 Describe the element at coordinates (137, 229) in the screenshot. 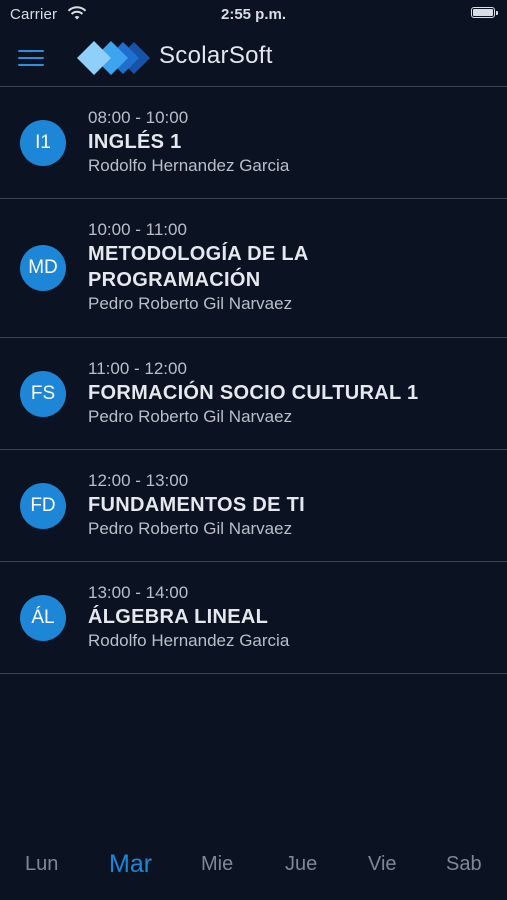

I see `class-time: 10:00 - 11:00` at that location.